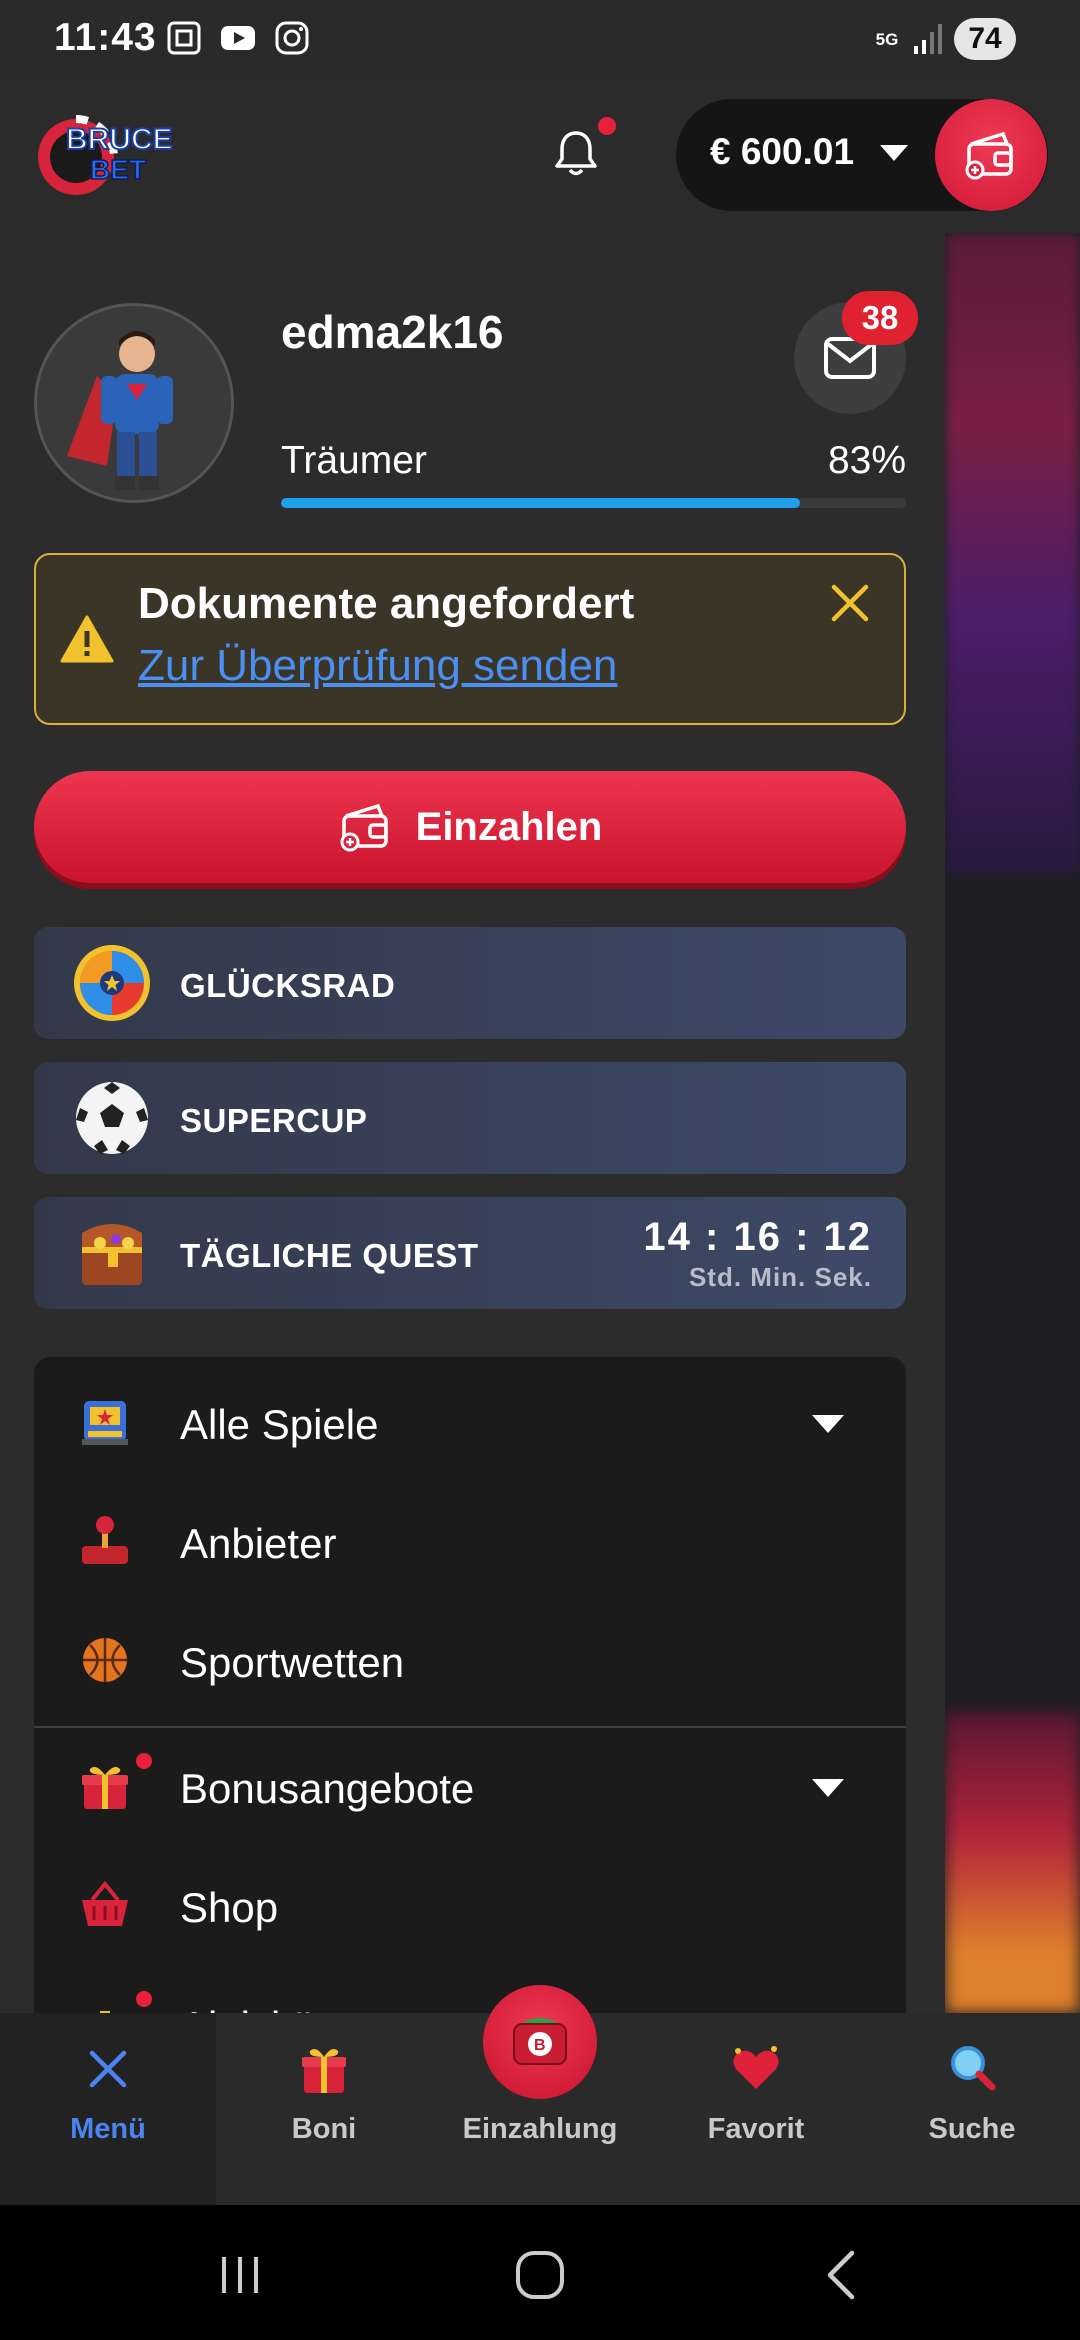 This screenshot has height=2340, width=1080. Describe the element at coordinates (279, 1424) in the screenshot. I see `menu-label: Alle Spiele` at that location.